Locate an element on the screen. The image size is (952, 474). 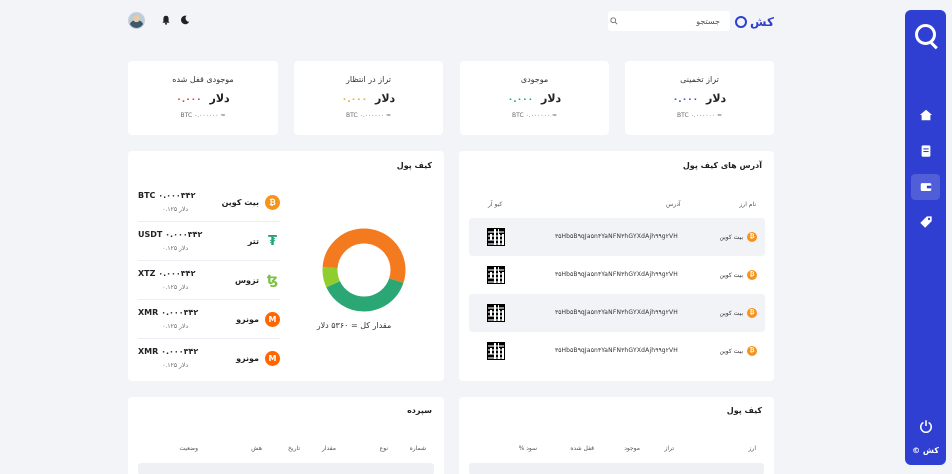
deposit-card: سپرده شماره نوع مقدار تاریخ هش وضعیت is located at coordinates (286, 435).